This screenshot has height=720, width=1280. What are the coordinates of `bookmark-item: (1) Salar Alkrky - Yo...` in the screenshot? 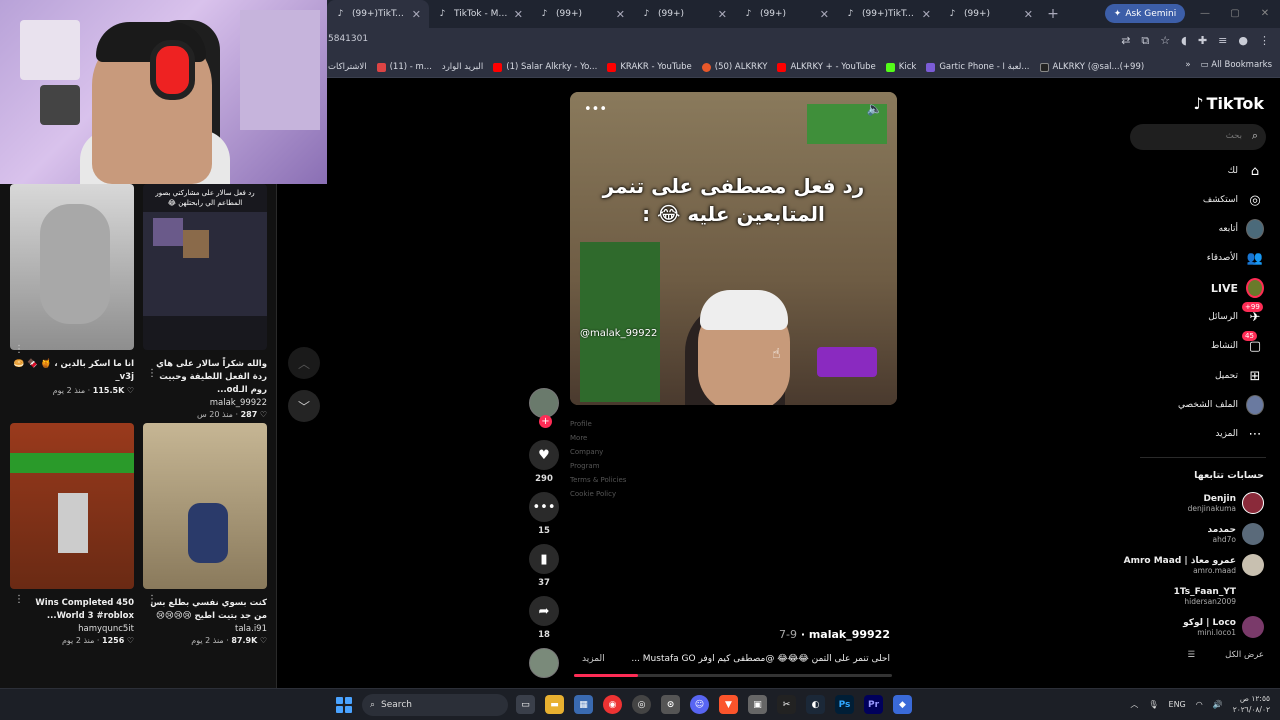 It's located at (545, 67).